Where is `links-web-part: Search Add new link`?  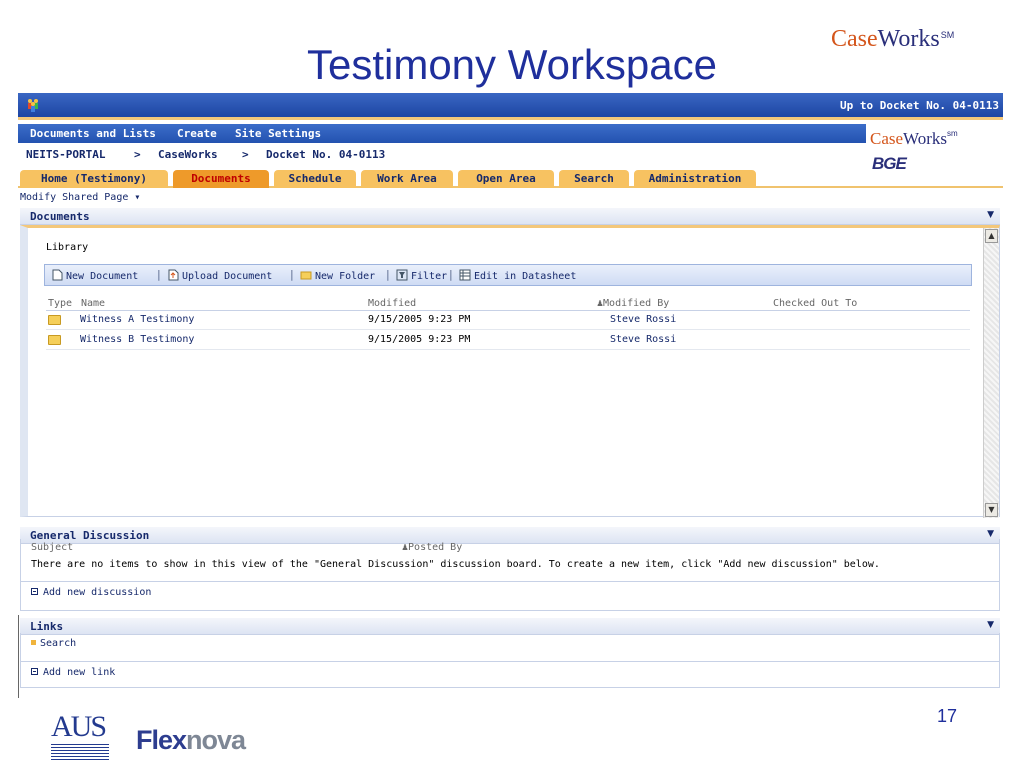
links-web-part: Search Add new link is located at coordinates (510, 660).